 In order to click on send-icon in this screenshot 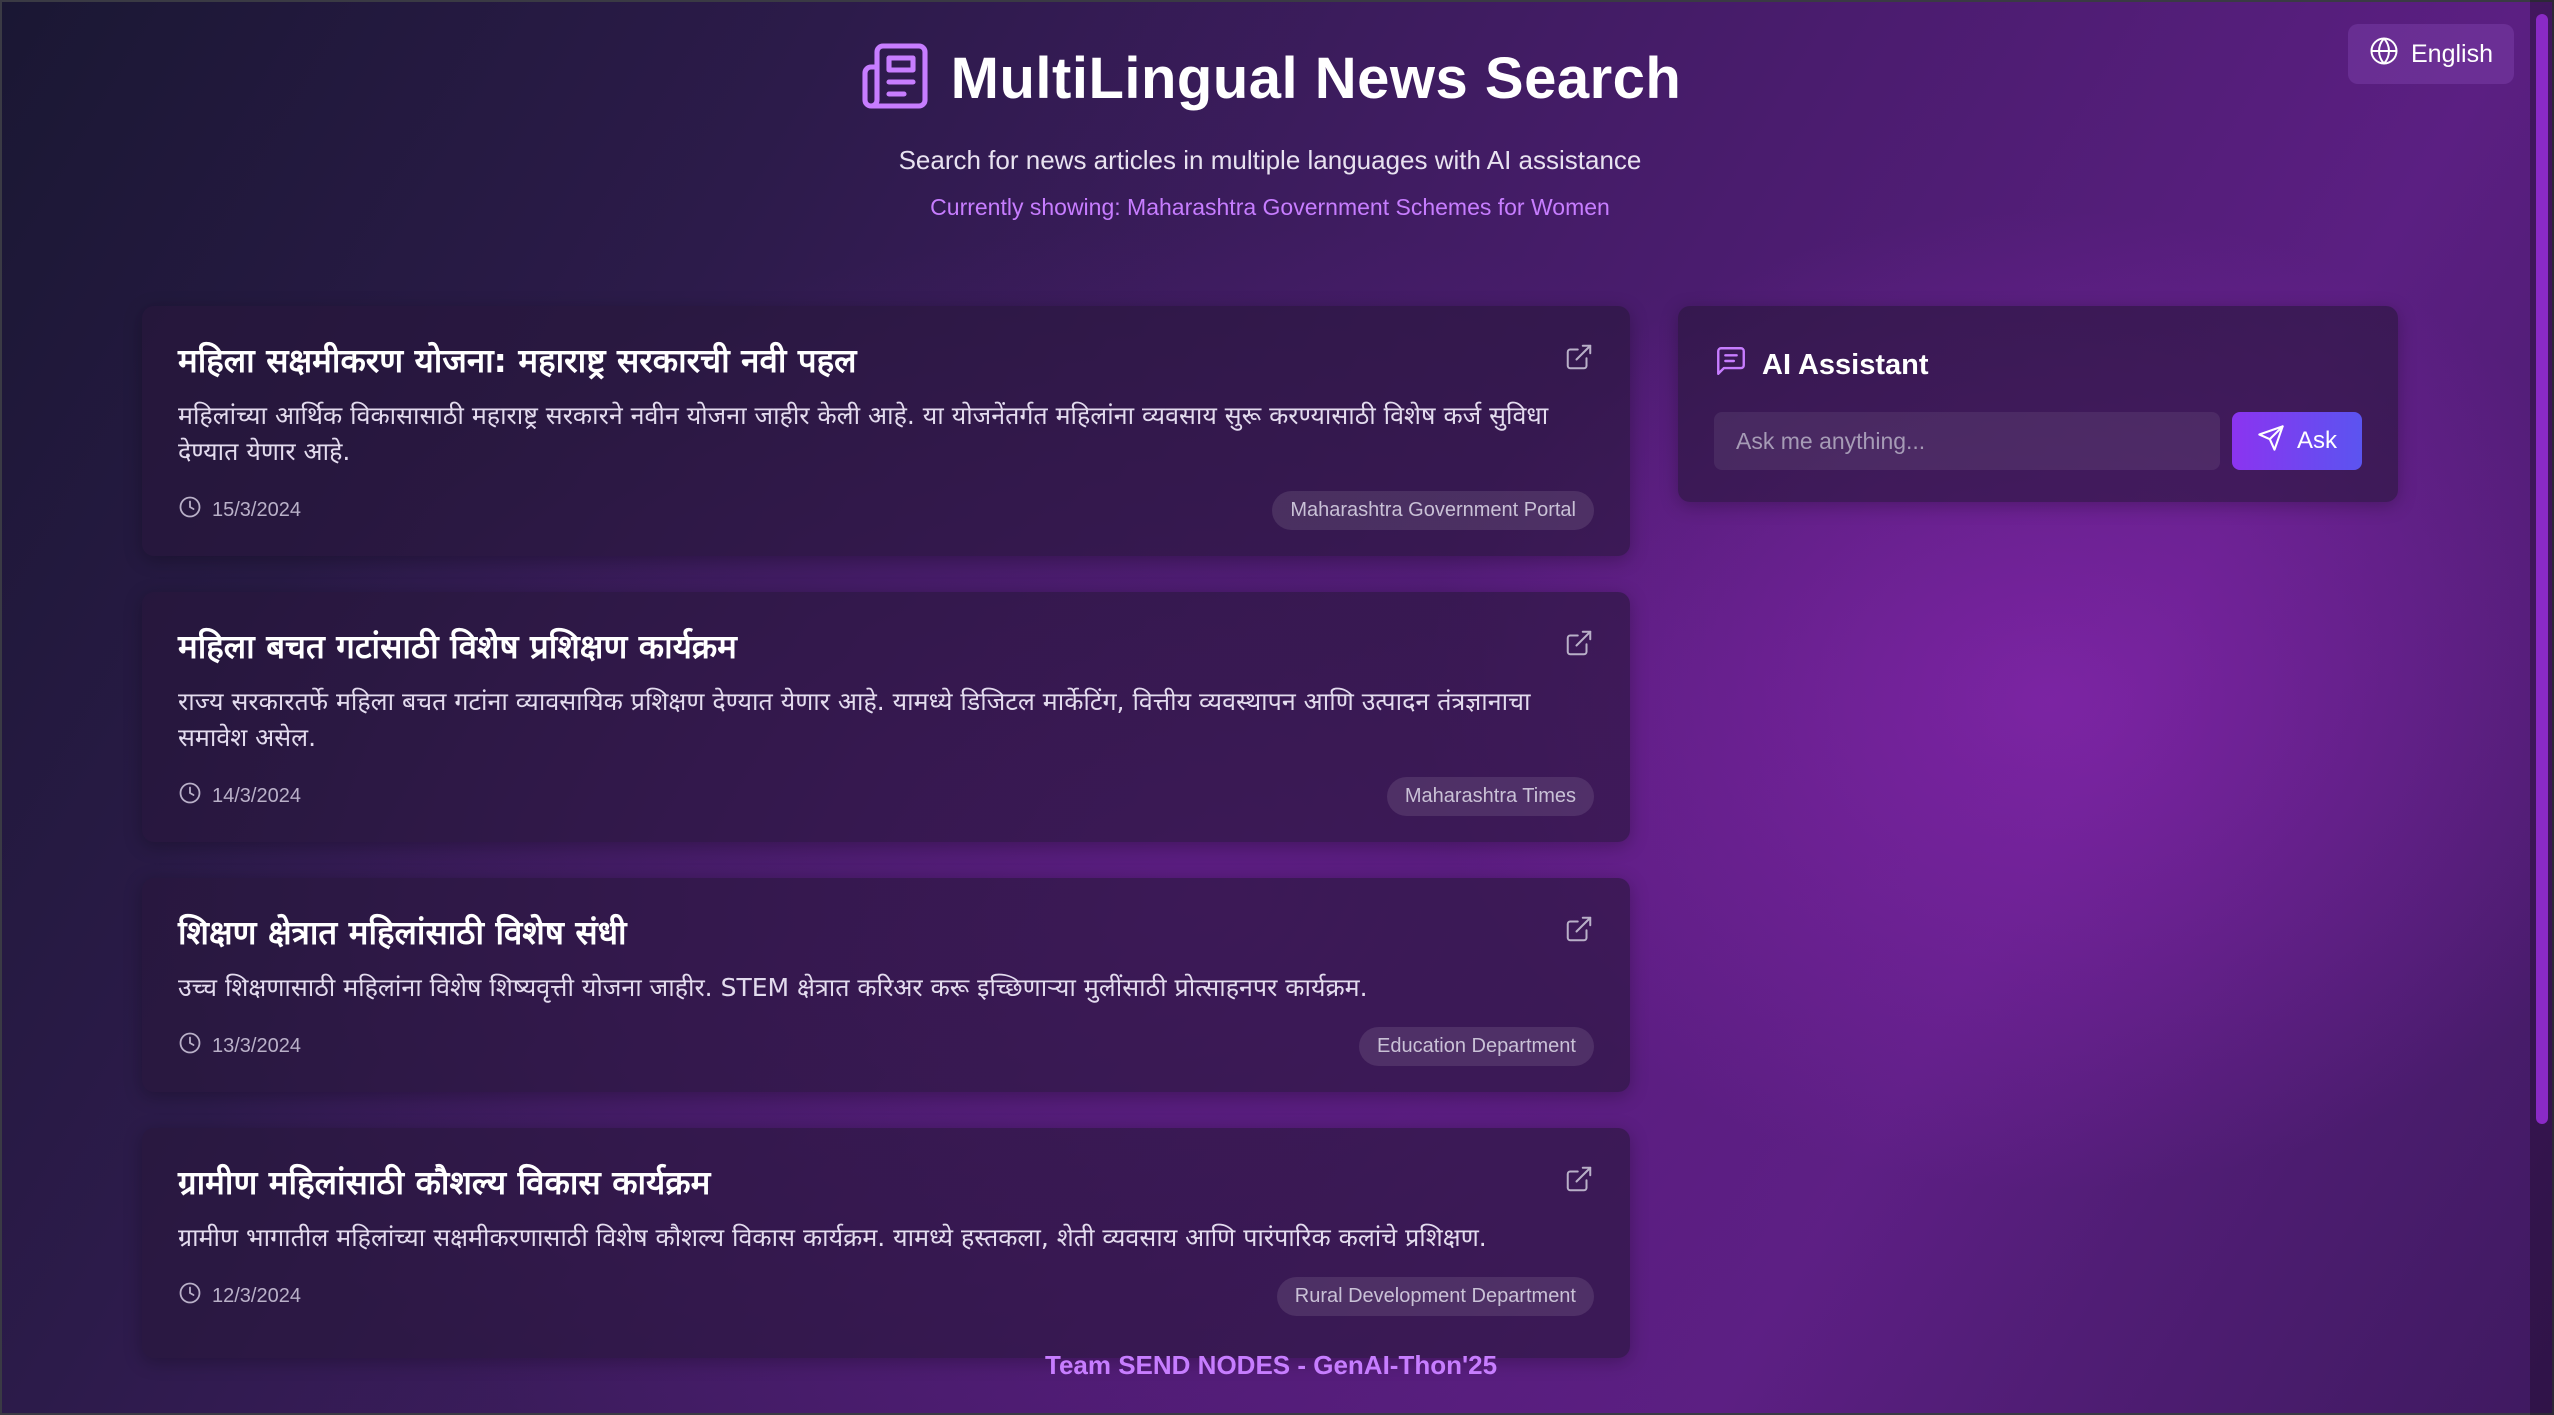, I will do `click(2271, 441)`.